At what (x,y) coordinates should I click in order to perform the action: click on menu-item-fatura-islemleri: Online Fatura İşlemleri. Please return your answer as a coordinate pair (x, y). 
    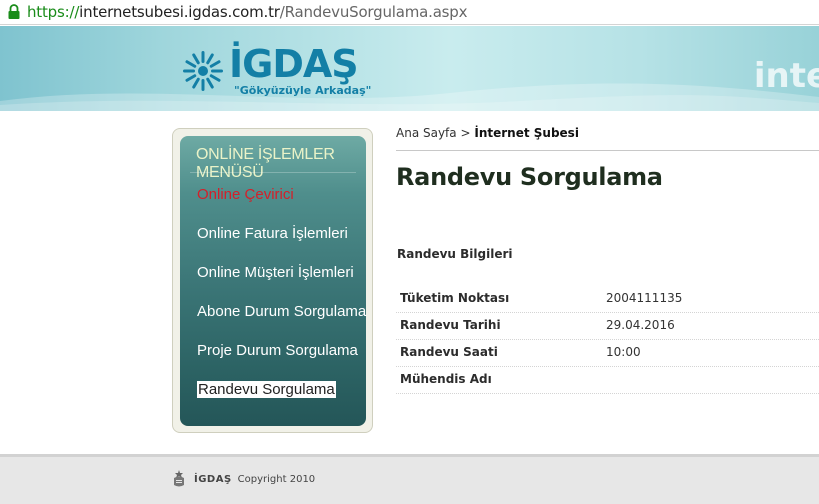
    Looking at the image, I should click on (272, 233).